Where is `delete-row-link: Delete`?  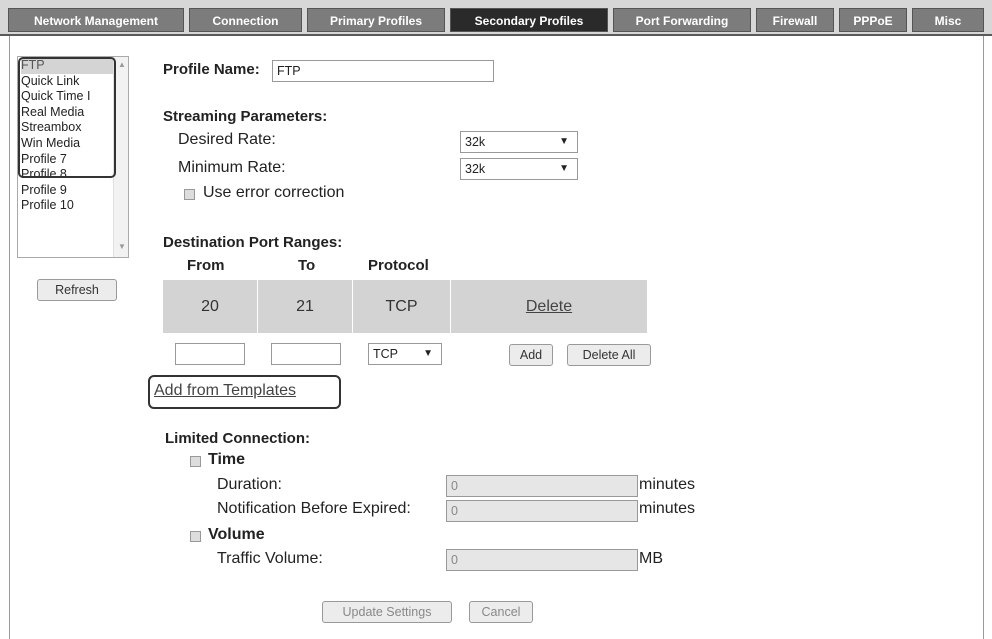 delete-row-link: Delete is located at coordinates (549, 306).